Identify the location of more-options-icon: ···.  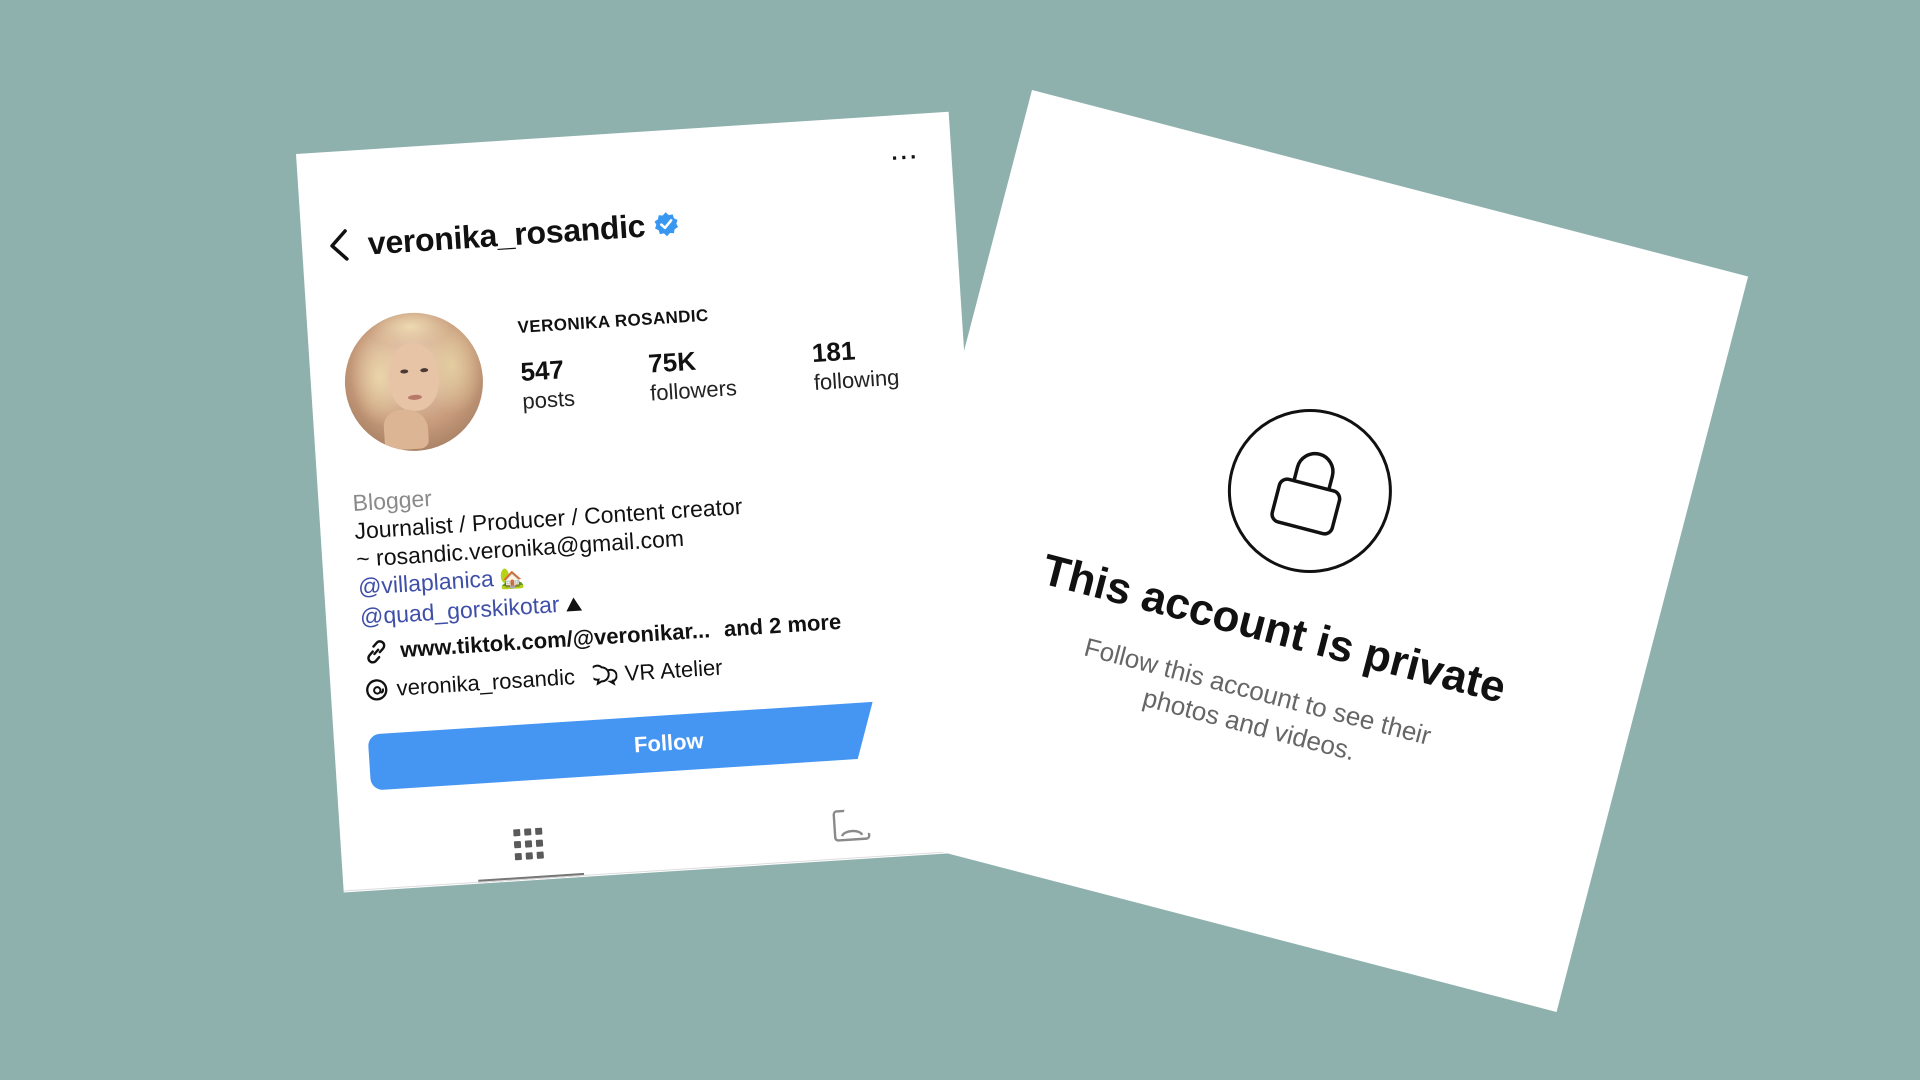
(906, 157).